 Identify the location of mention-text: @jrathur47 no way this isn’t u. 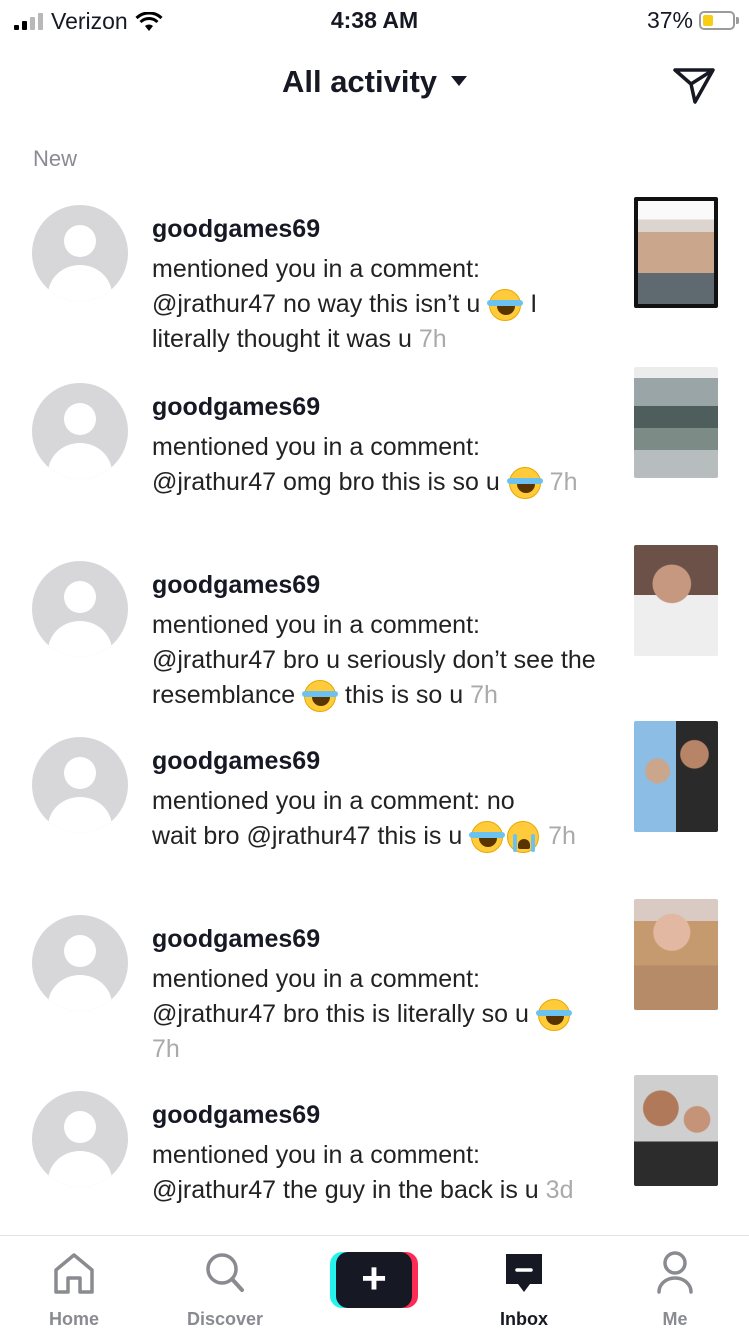
(316, 304).